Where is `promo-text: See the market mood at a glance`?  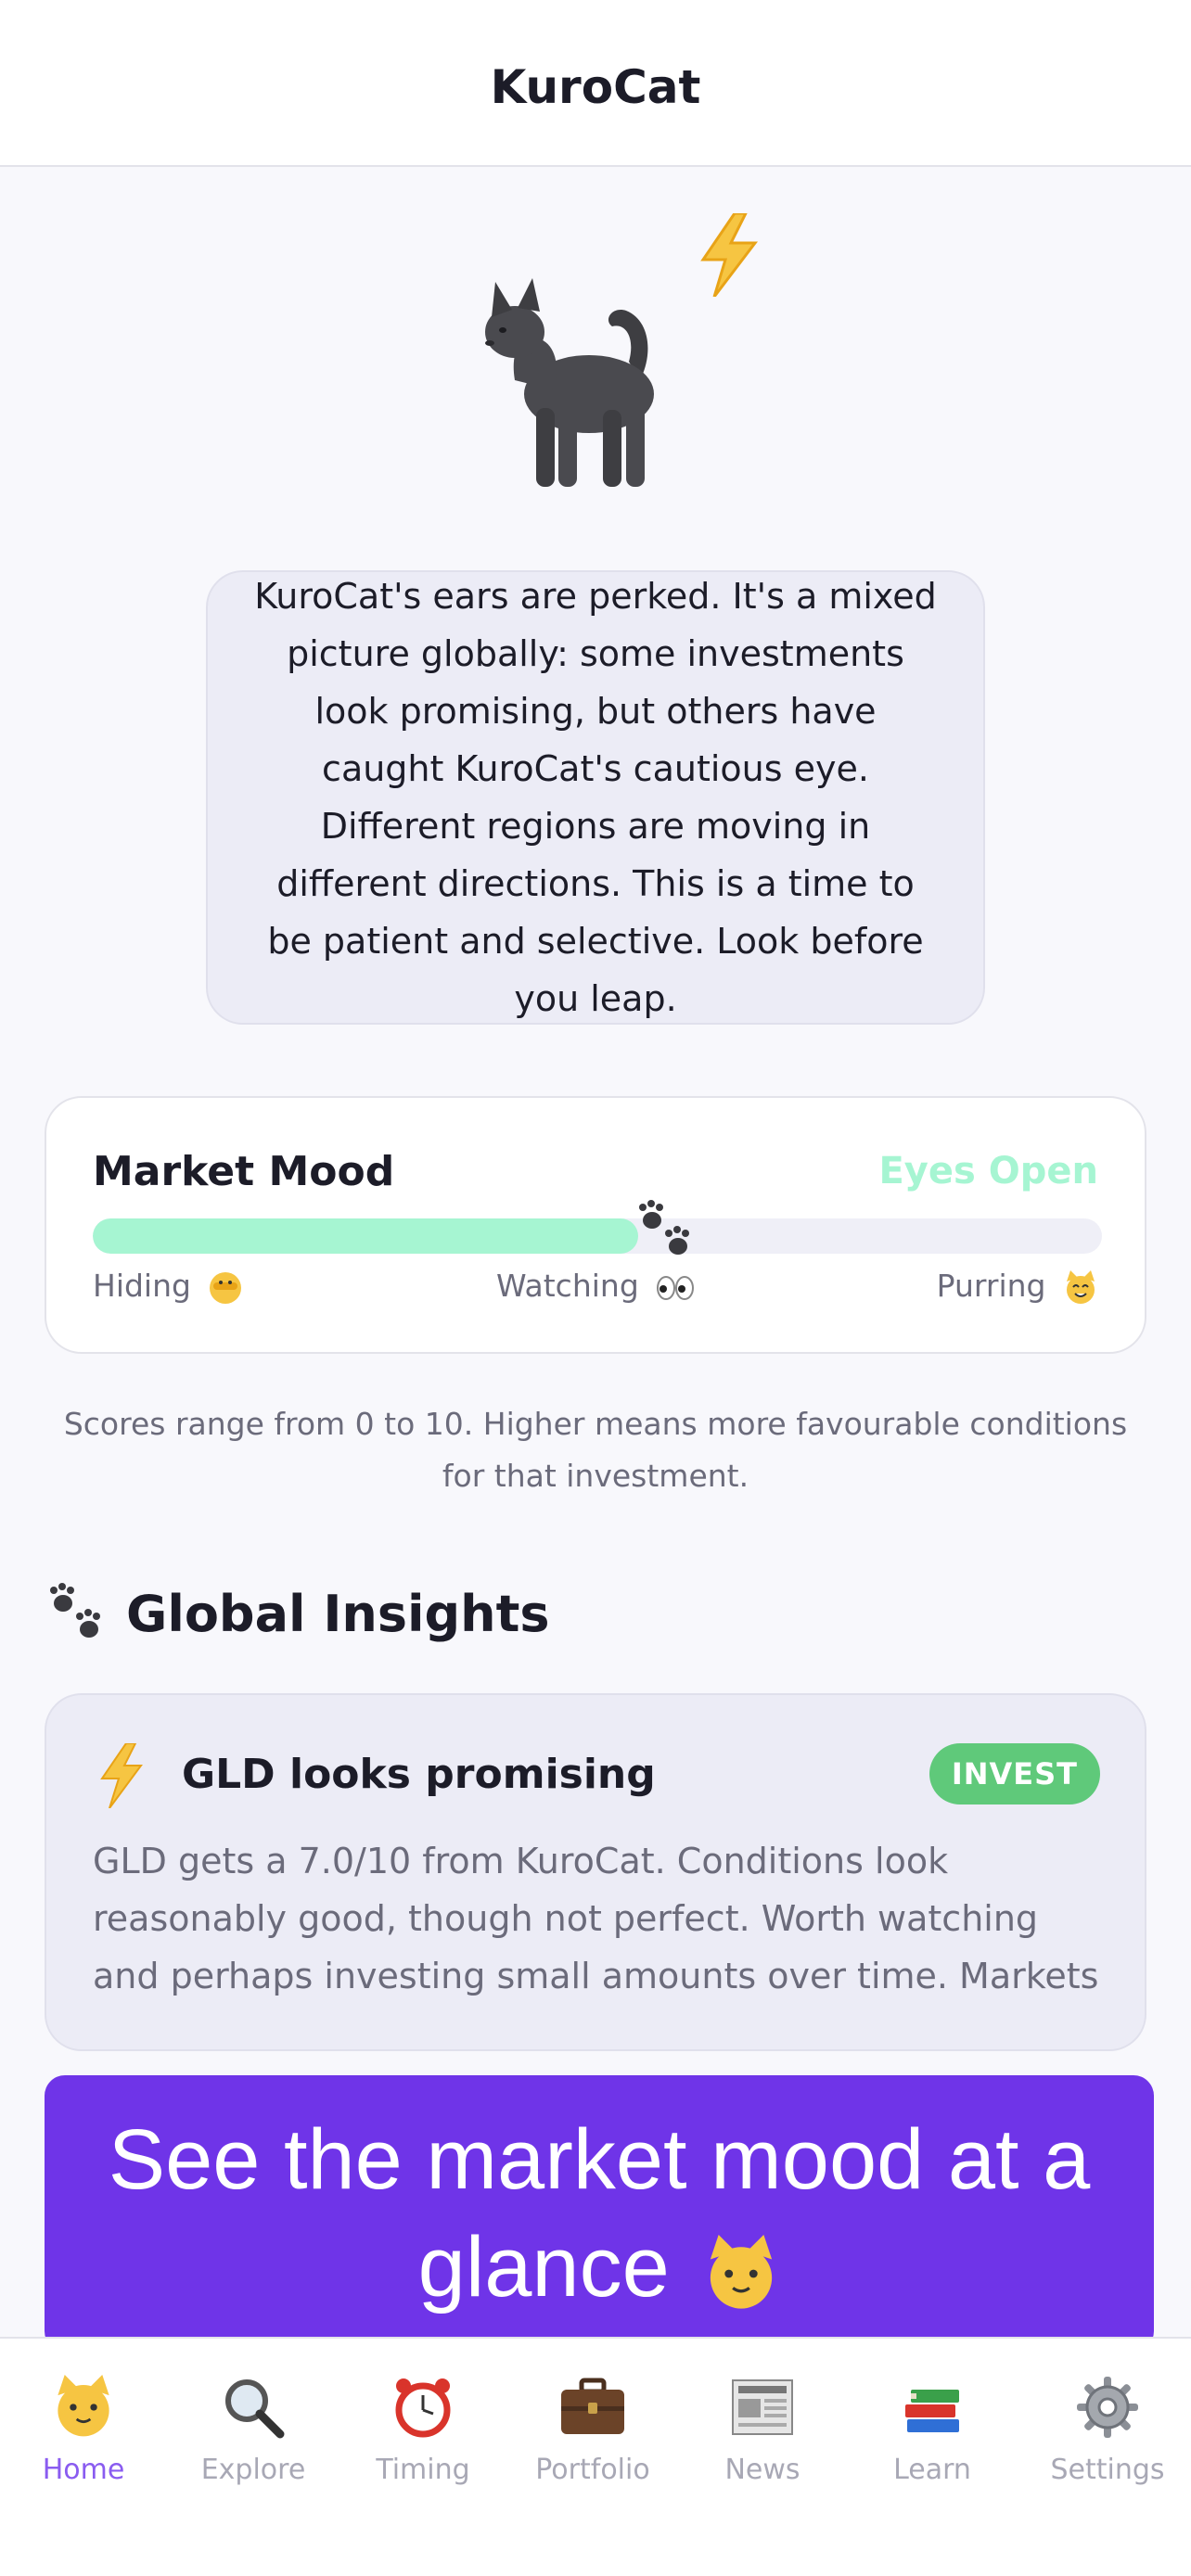
promo-text: See the market mood at a glance is located at coordinates (599, 2213).